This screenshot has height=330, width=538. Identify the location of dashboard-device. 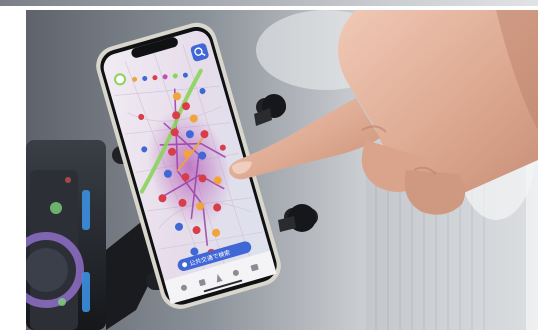
(66, 235).